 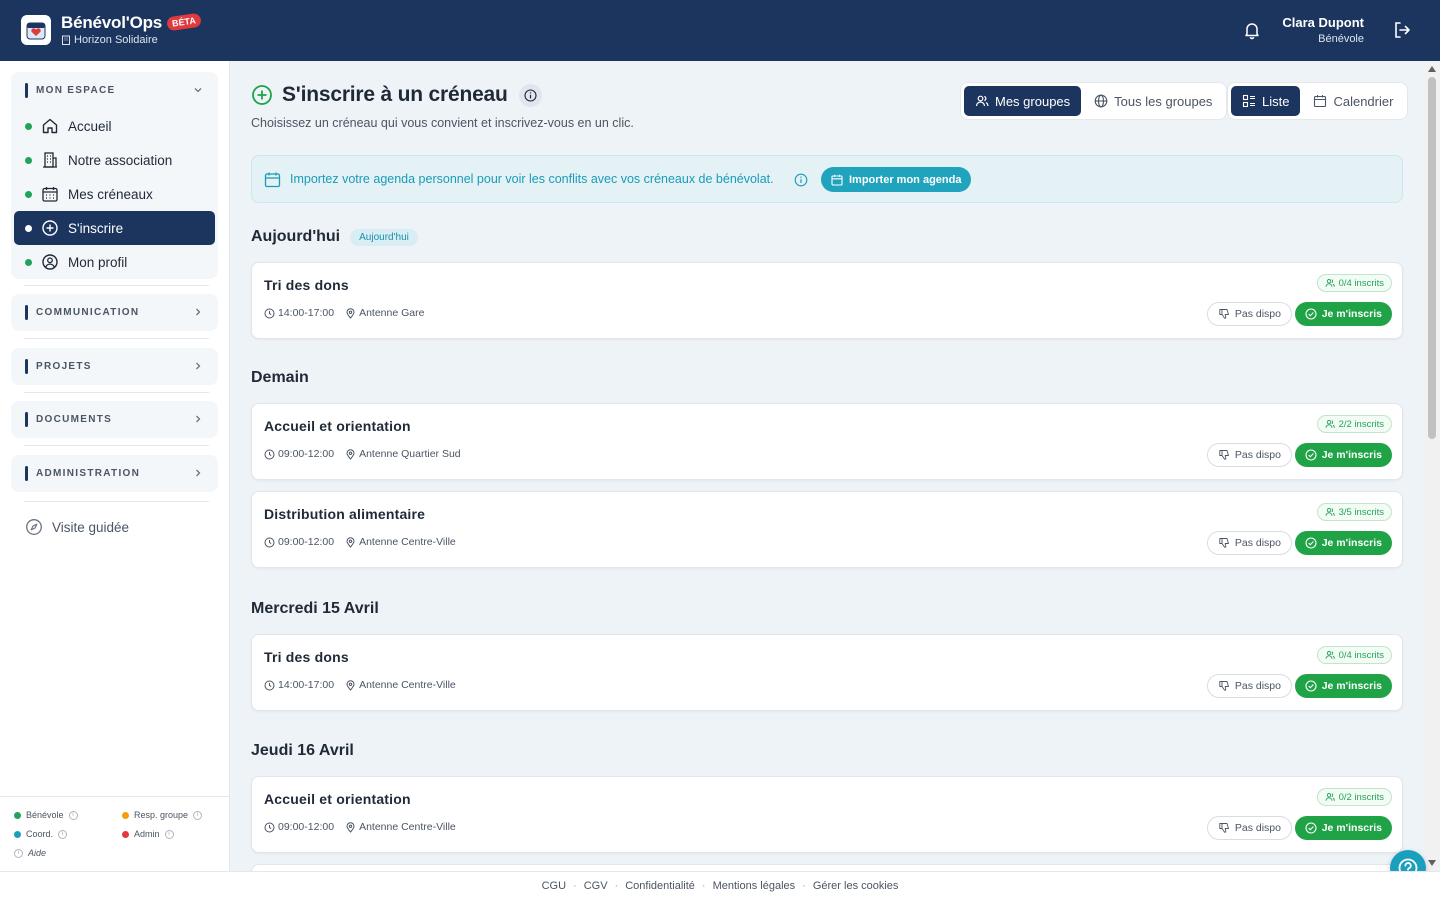 What do you see at coordinates (827, 867) in the screenshot?
I see `slot-card-partial` at bounding box center [827, 867].